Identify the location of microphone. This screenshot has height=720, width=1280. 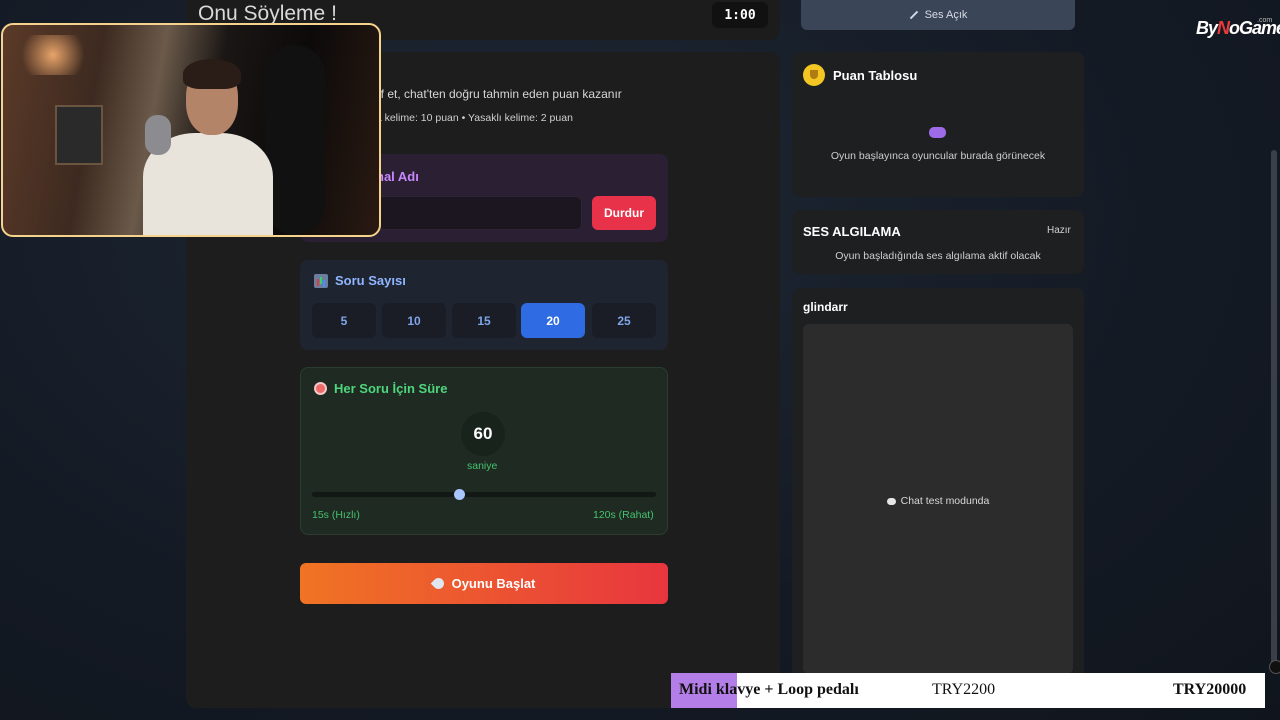
(158, 135).